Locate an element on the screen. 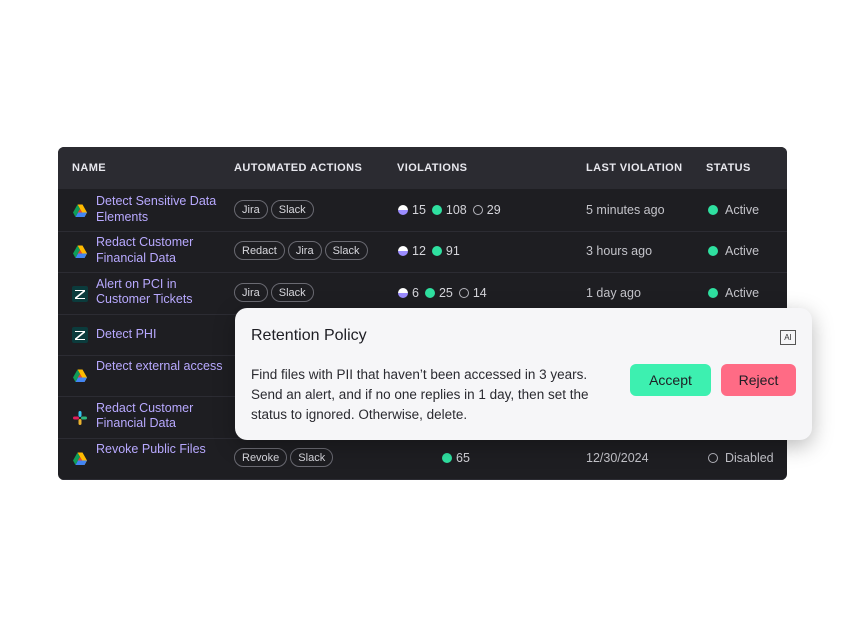 This screenshot has width=849, height=628. action-tag: Redact is located at coordinates (259, 251).